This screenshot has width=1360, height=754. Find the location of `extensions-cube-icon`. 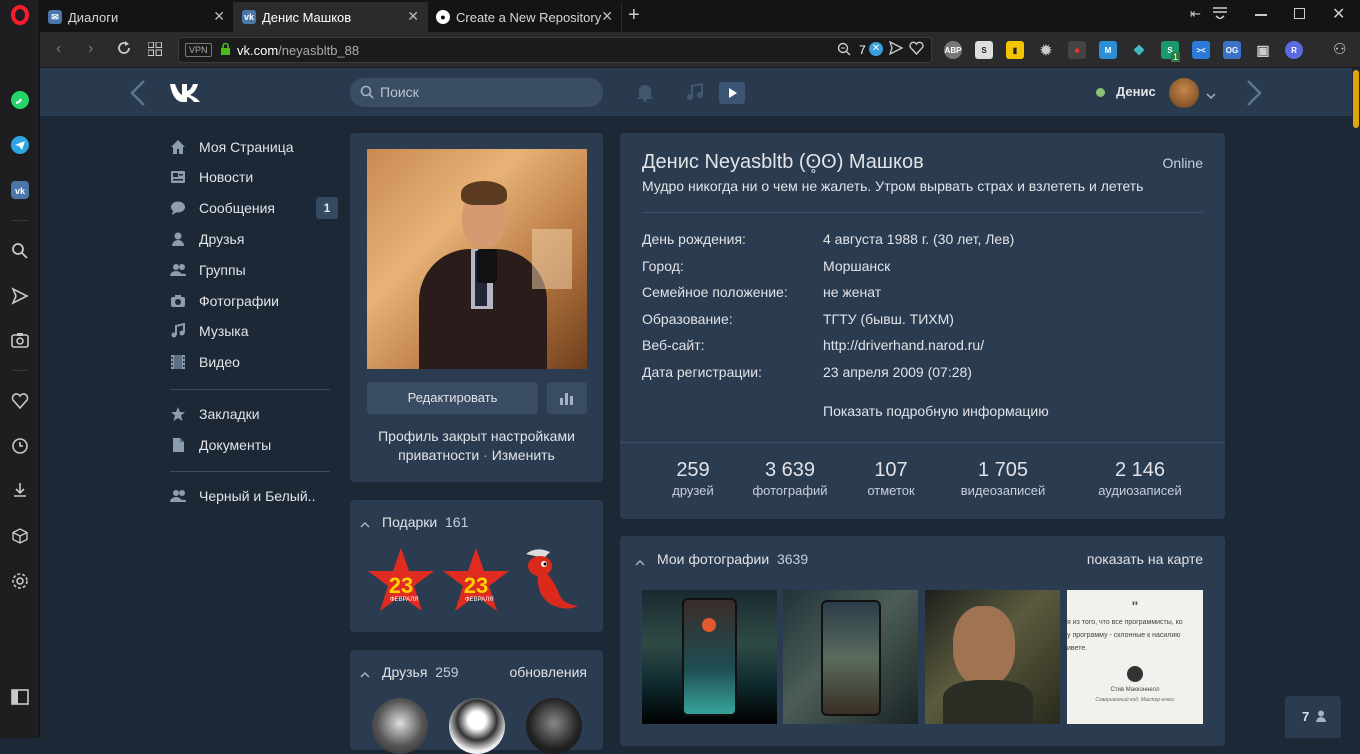

extensions-cube-icon is located at coordinates (20, 536).